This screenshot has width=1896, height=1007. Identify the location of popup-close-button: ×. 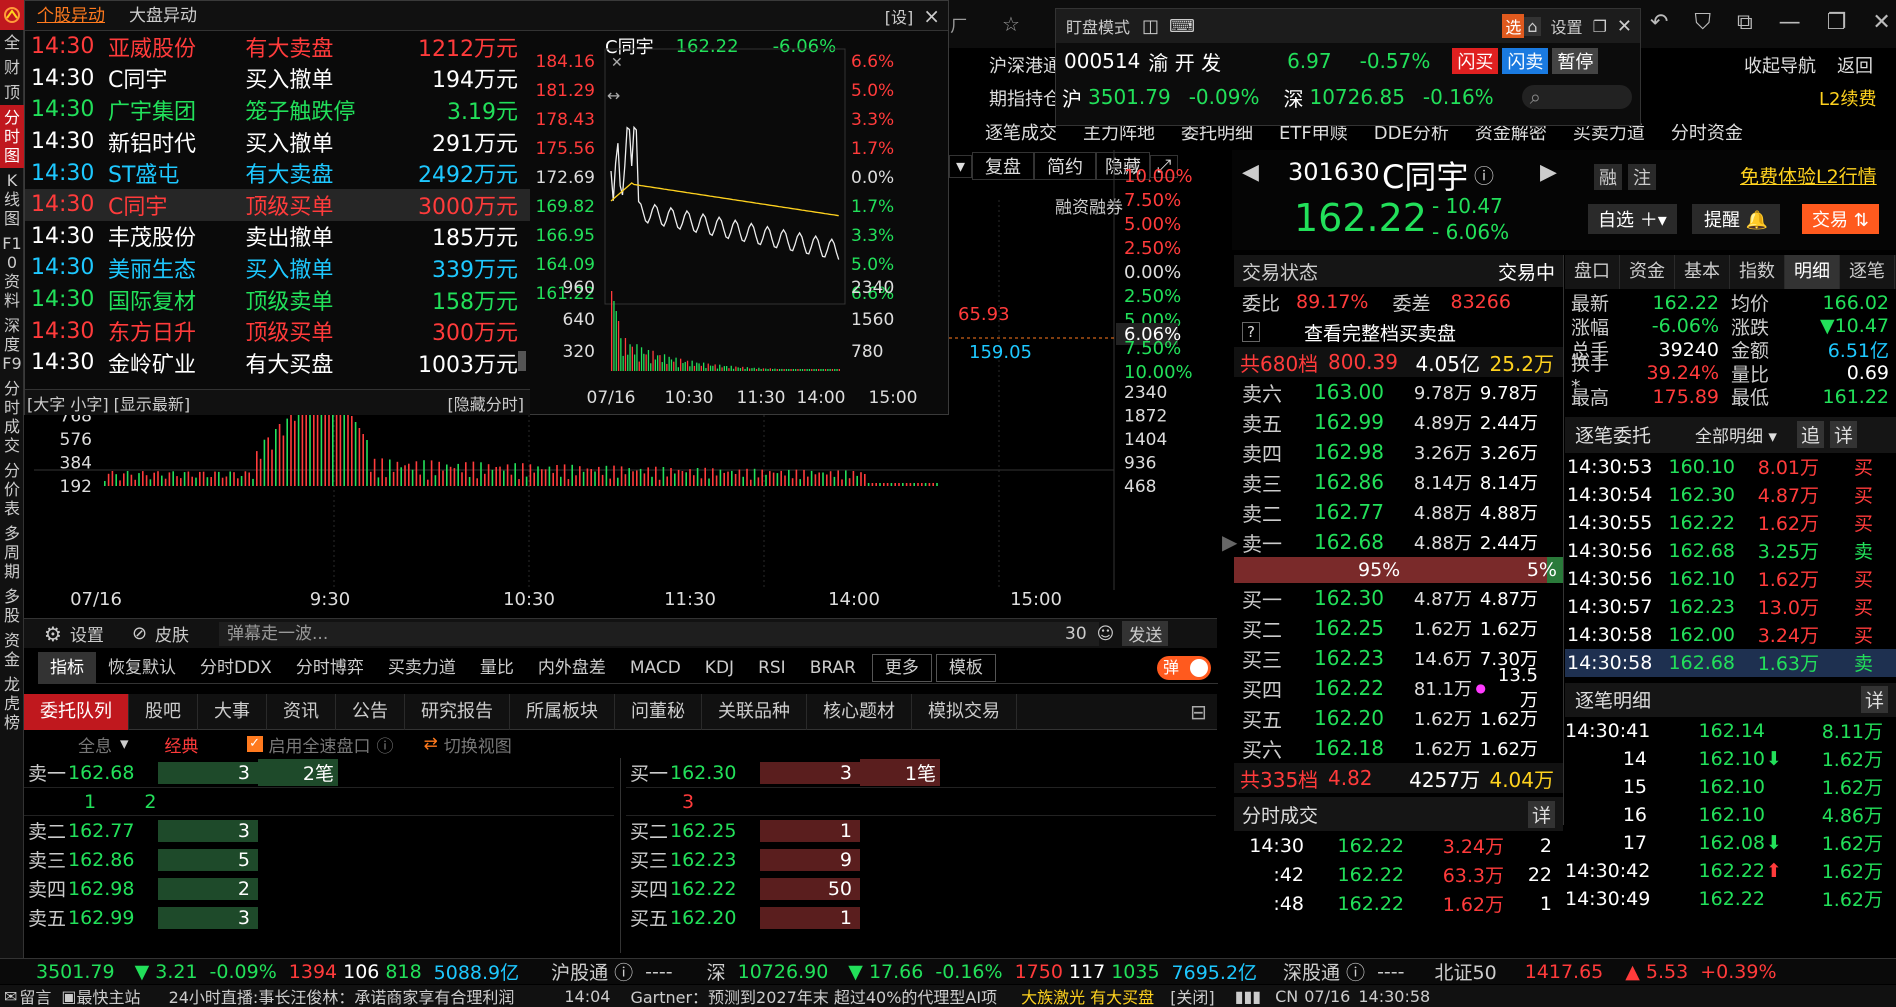
(931, 16).